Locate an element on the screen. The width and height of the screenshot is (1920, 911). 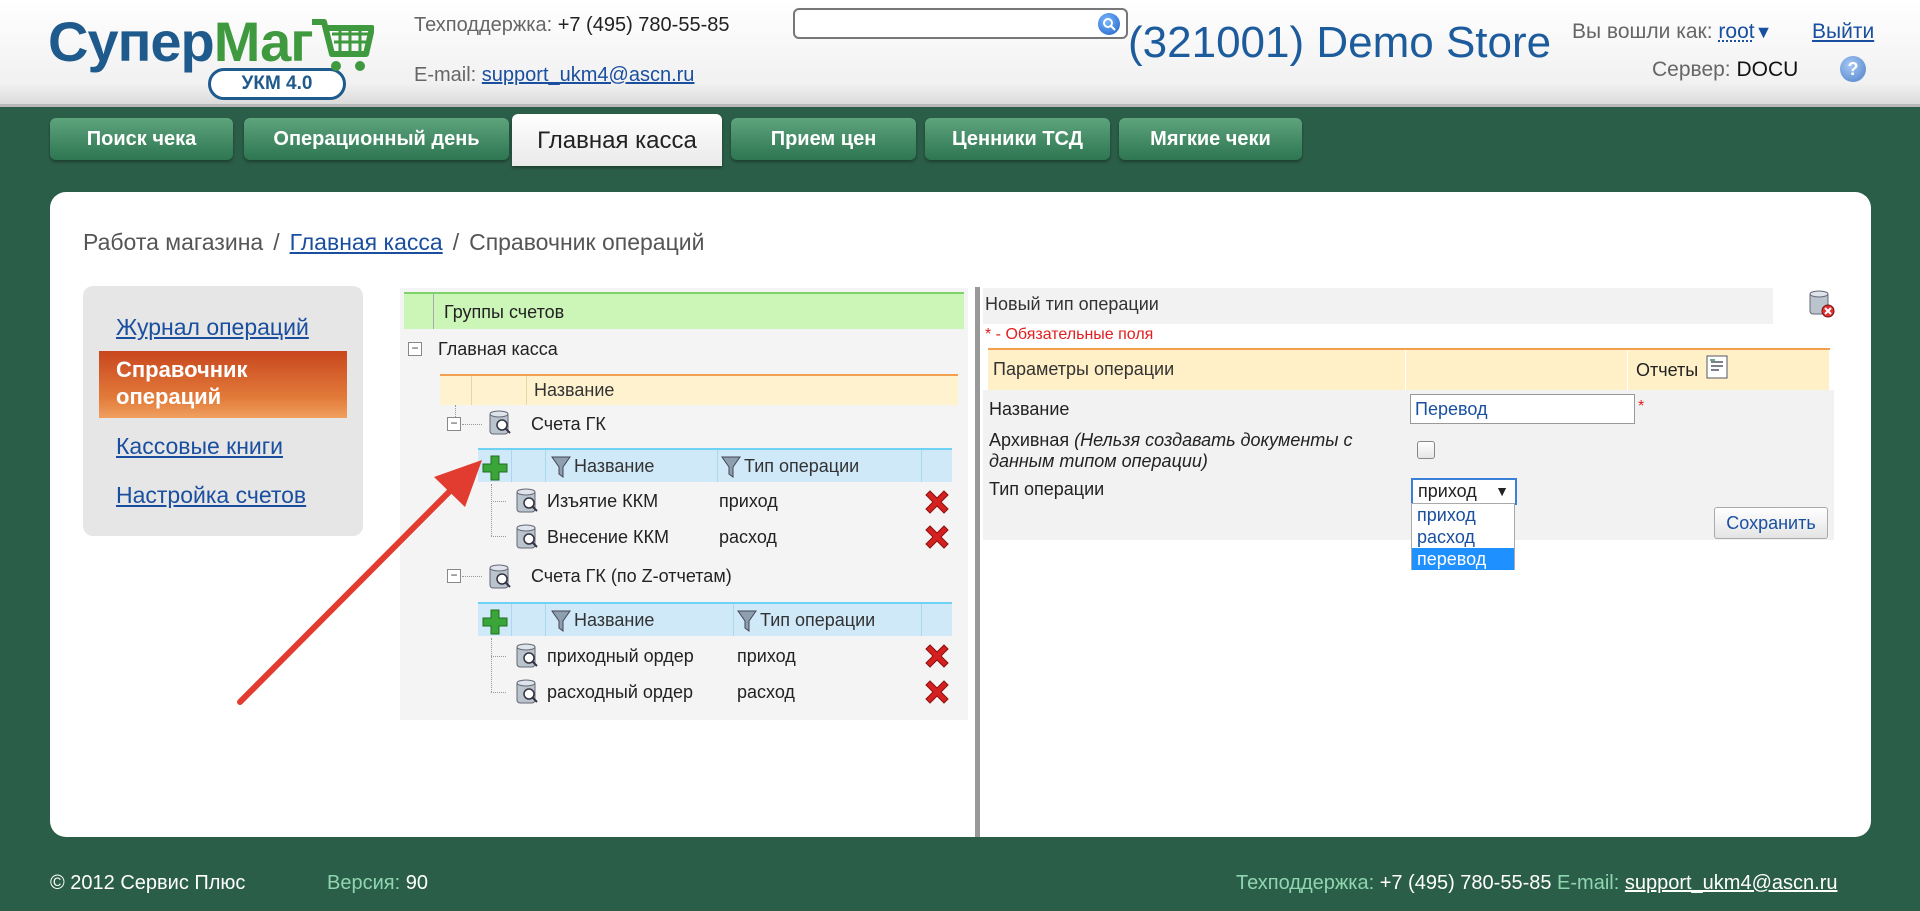
option-income: приход is located at coordinates (1463, 515).